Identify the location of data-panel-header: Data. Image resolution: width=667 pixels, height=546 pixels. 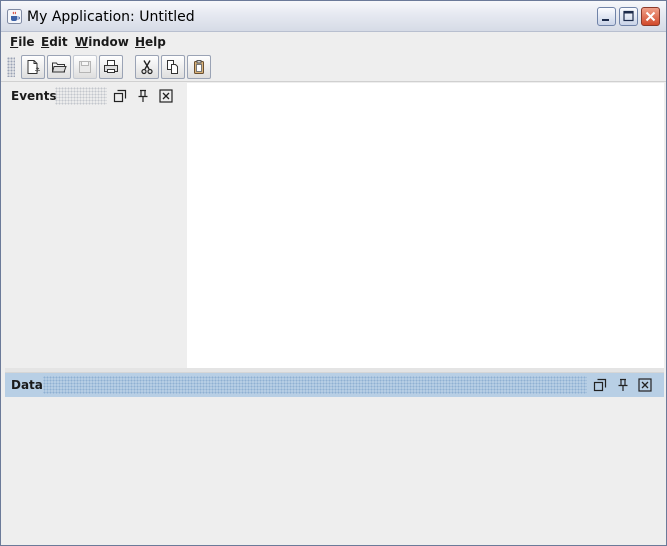
(334, 385).